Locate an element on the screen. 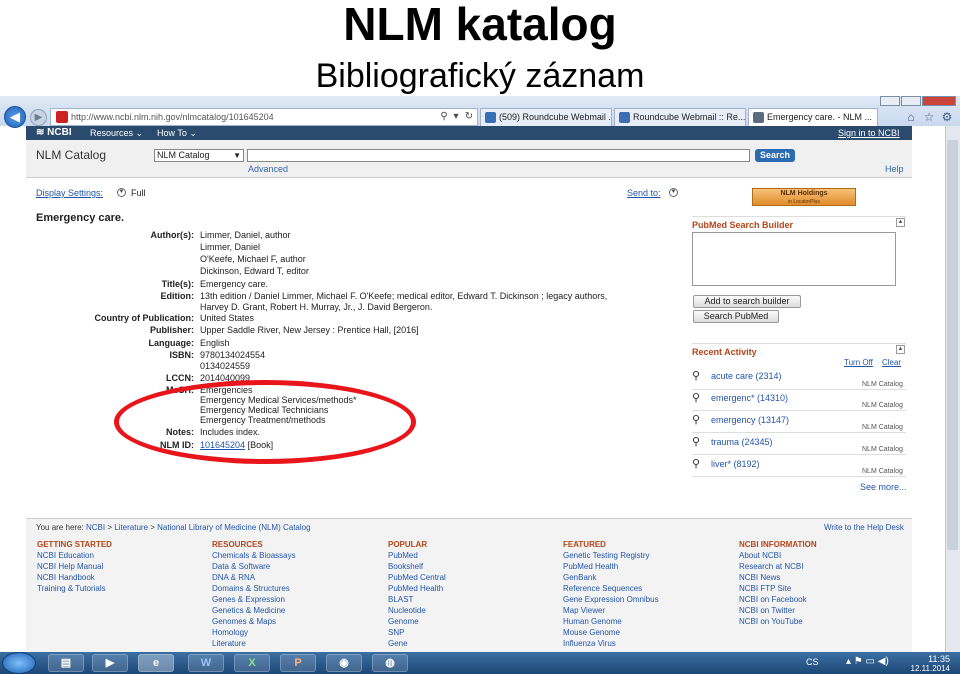 The height and width of the screenshot is (674, 960). footer-link: NCBI FTP Site is located at coordinates (765, 588).